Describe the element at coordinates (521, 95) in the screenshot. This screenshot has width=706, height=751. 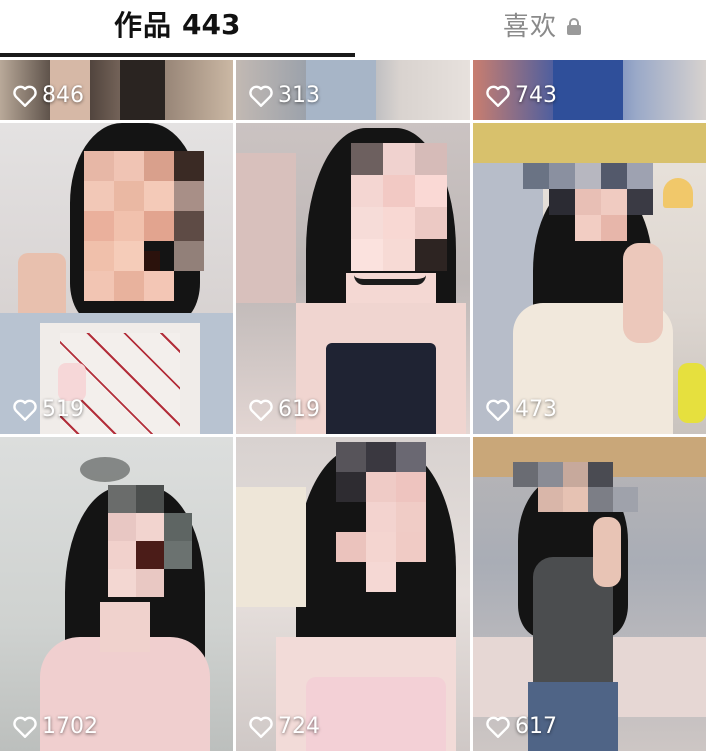
I see `like-count: 743` at that location.